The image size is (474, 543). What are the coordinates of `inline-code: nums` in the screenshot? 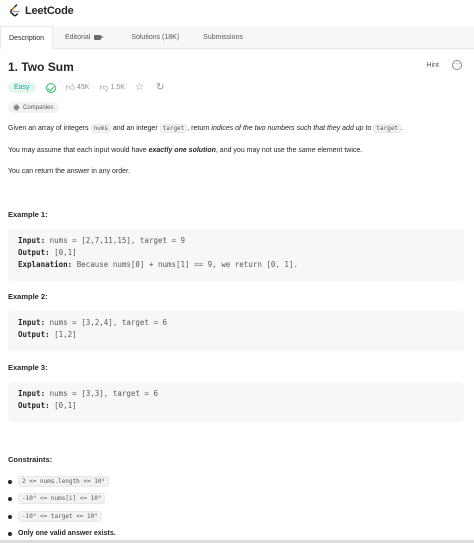 It's located at (100, 128).